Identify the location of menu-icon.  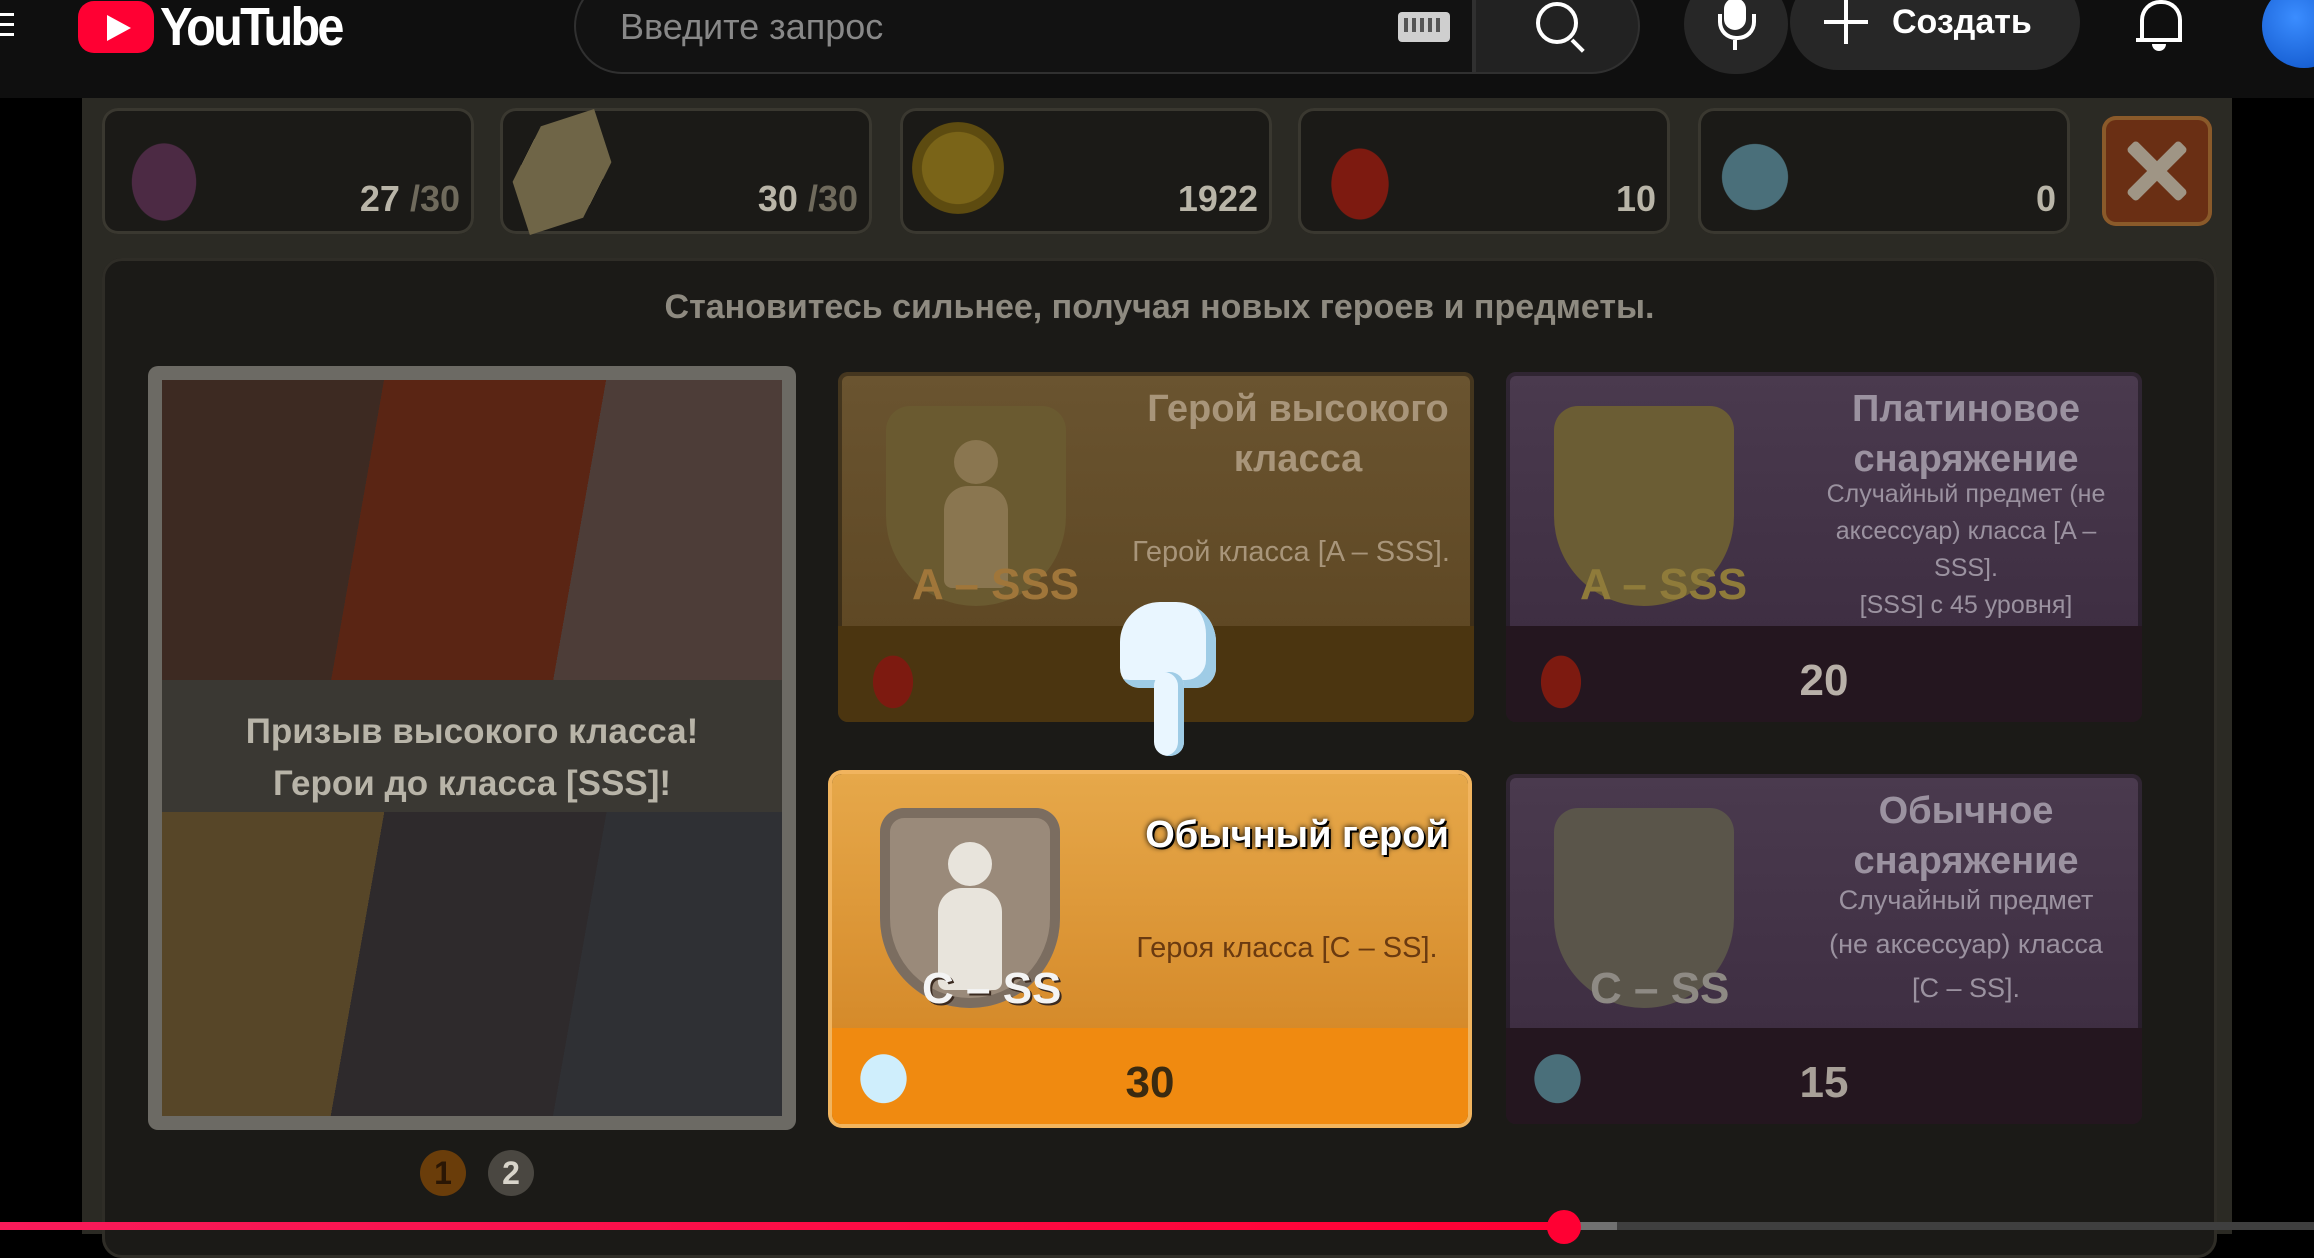
(7, 24).